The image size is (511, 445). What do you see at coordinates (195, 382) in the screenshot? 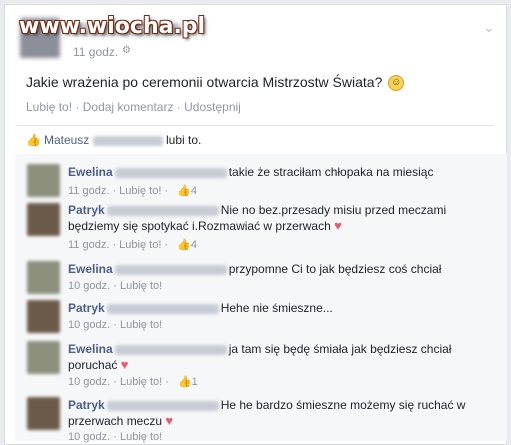
I see `comment-like-count: 1` at bounding box center [195, 382].